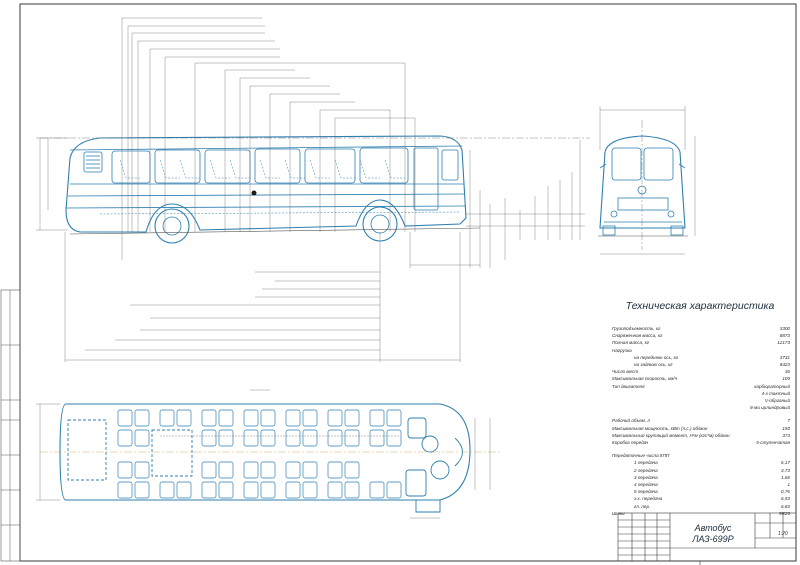 This screenshot has width=800, height=565. I want to click on spec-label: Передаточные числа КПП, so click(641, 456).